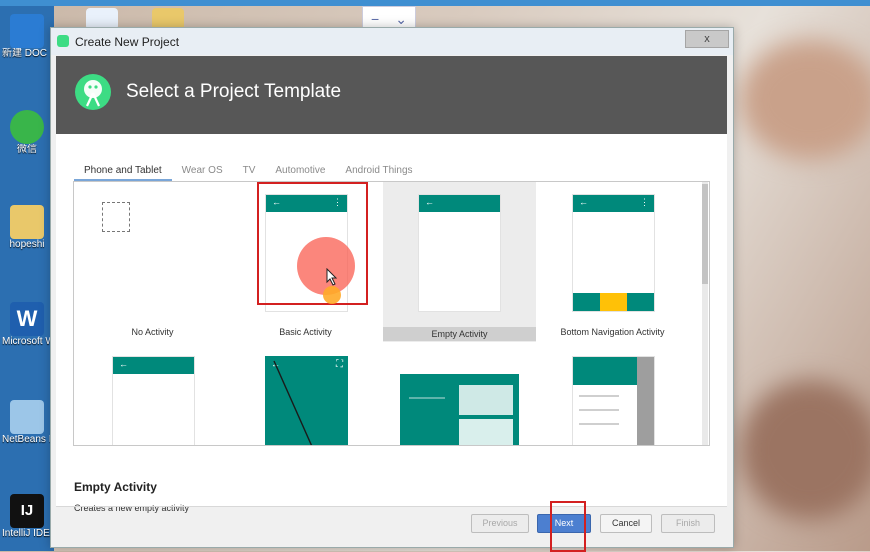 The image size is (870, 552). I want to click on desktop-icon-doc: 新建 DOC 文档, so click(27, 37).